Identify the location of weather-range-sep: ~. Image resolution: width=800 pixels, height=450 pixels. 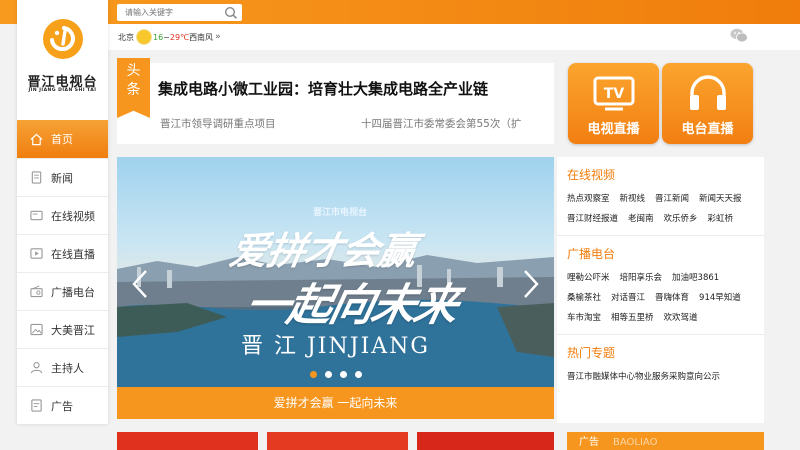
(166, 37).